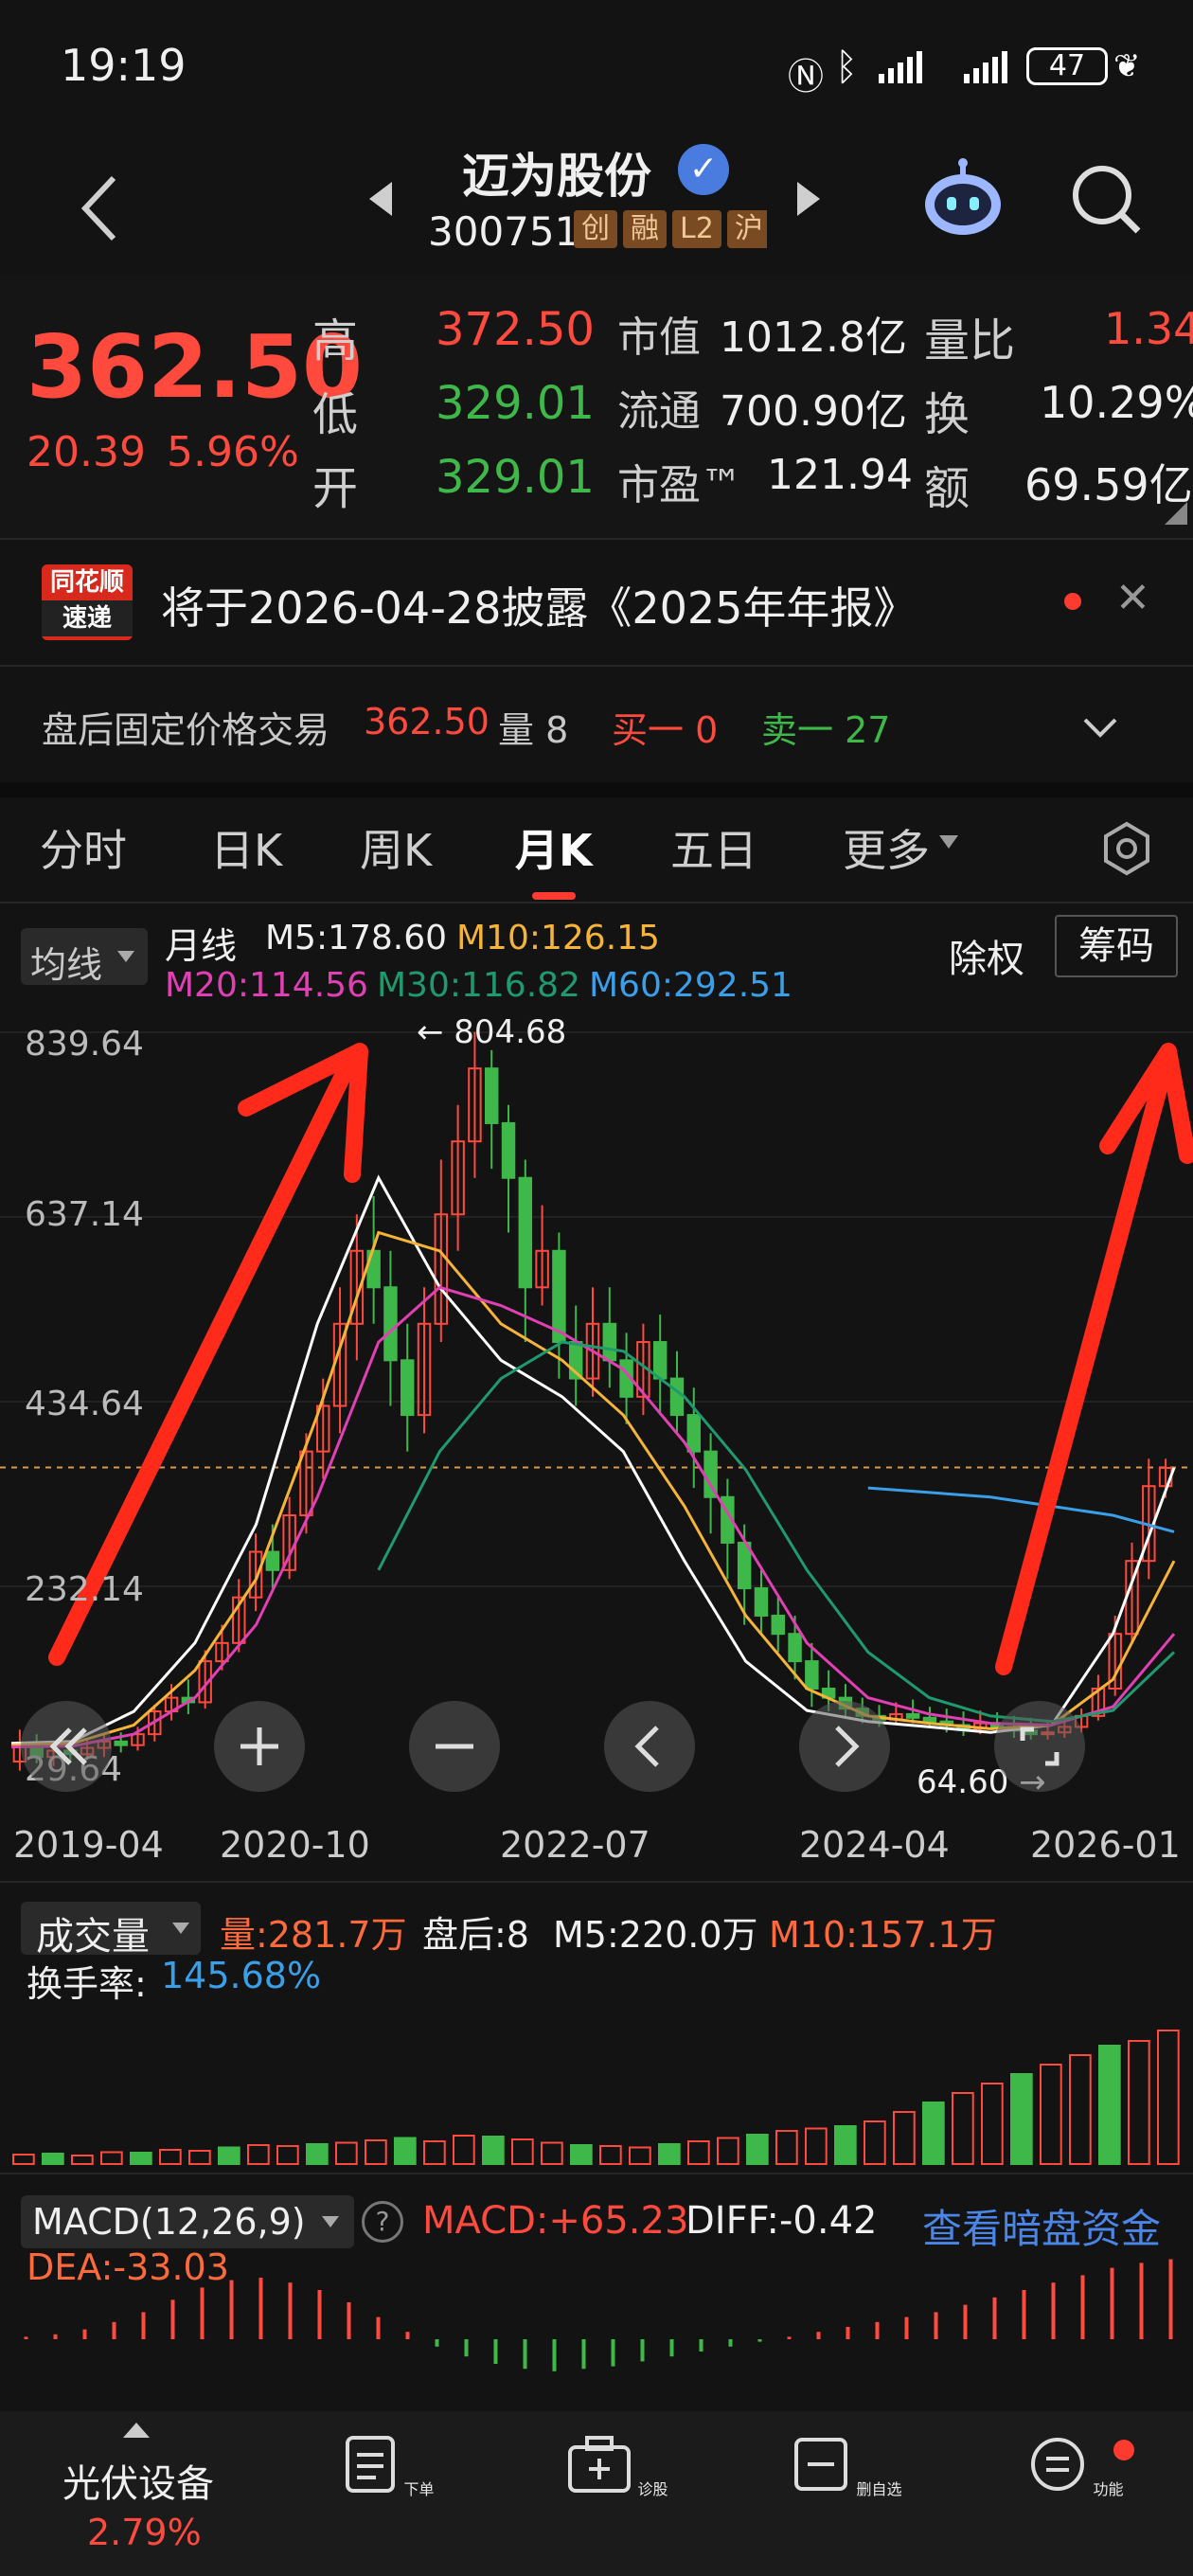  Describe the element at coordinates (87, 618) in the screenshot. I see `news-badge-bottom: 速递` at that location.